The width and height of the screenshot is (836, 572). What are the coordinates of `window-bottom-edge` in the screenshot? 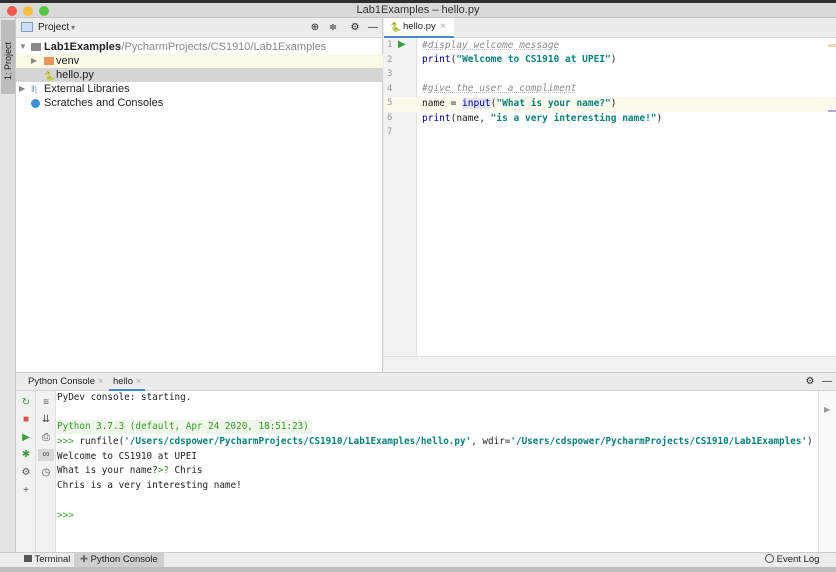 It's located at (418, 569).